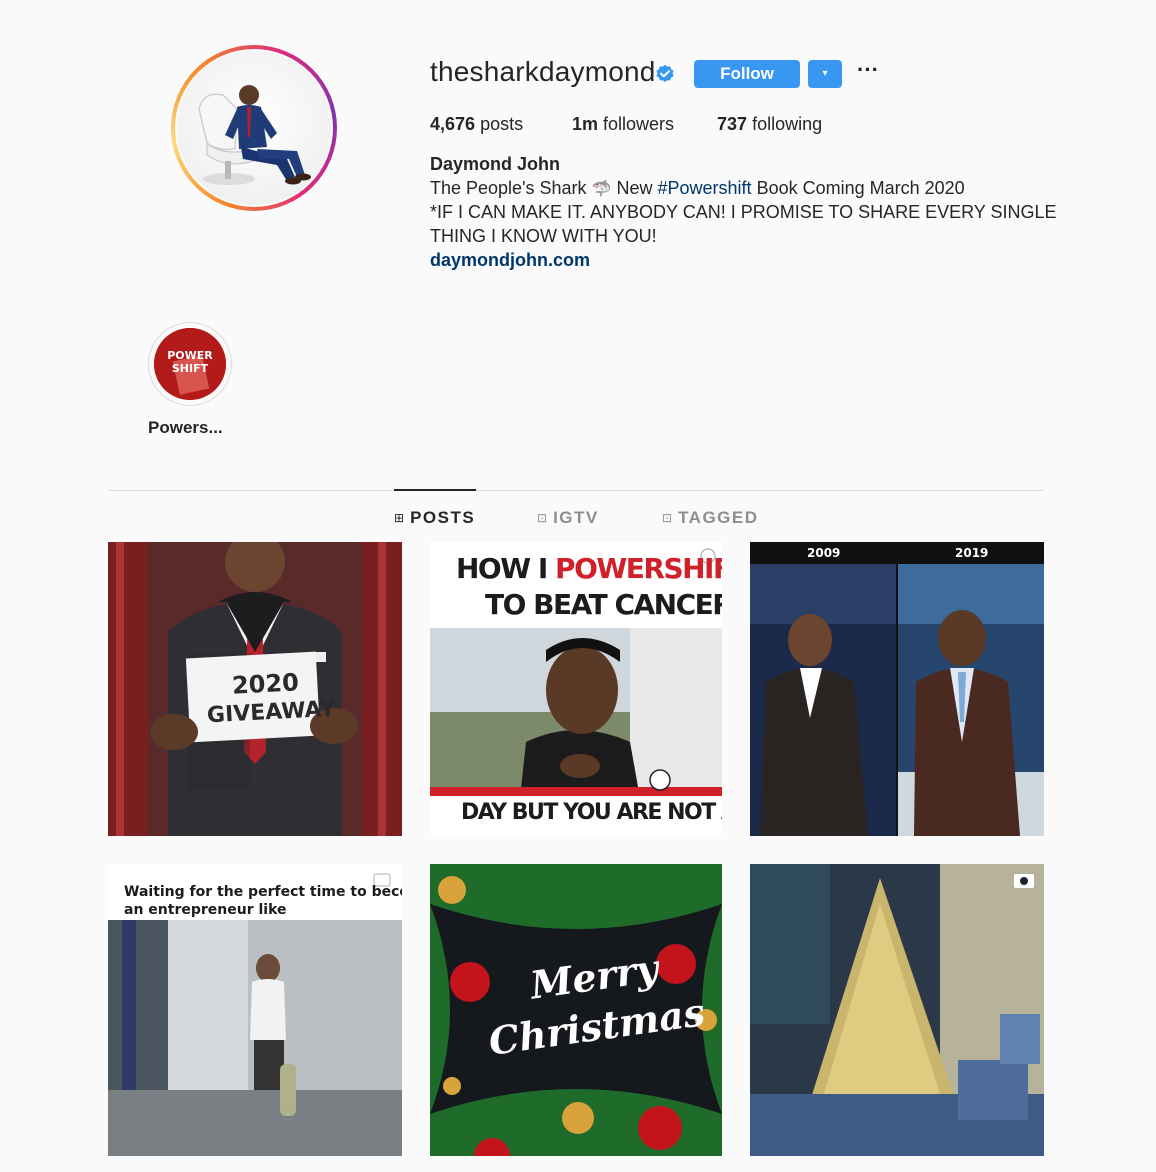 This screenshot has width=1156, height=1172. Describe the element at coordinates (510, 260) in the screenshot. I see `website-link: daymondjohn.com` at that location.